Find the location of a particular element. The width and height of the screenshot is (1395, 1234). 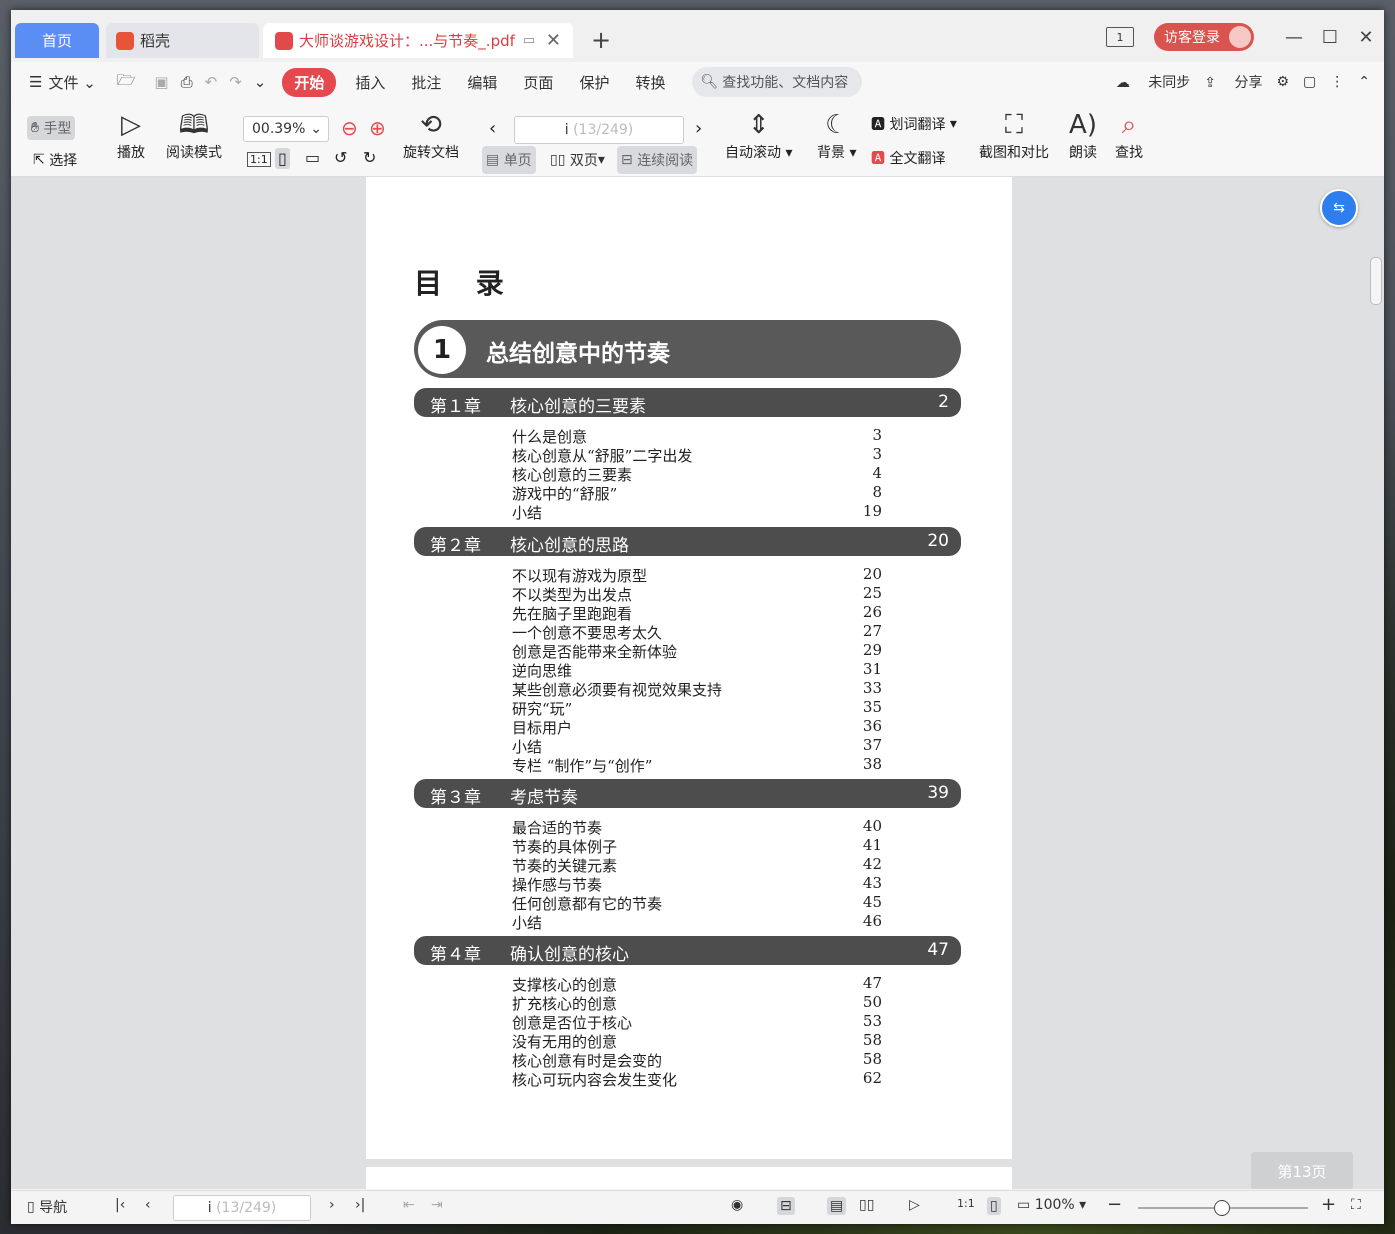

tab-home: 首页 is located at coordinates (57, 40).